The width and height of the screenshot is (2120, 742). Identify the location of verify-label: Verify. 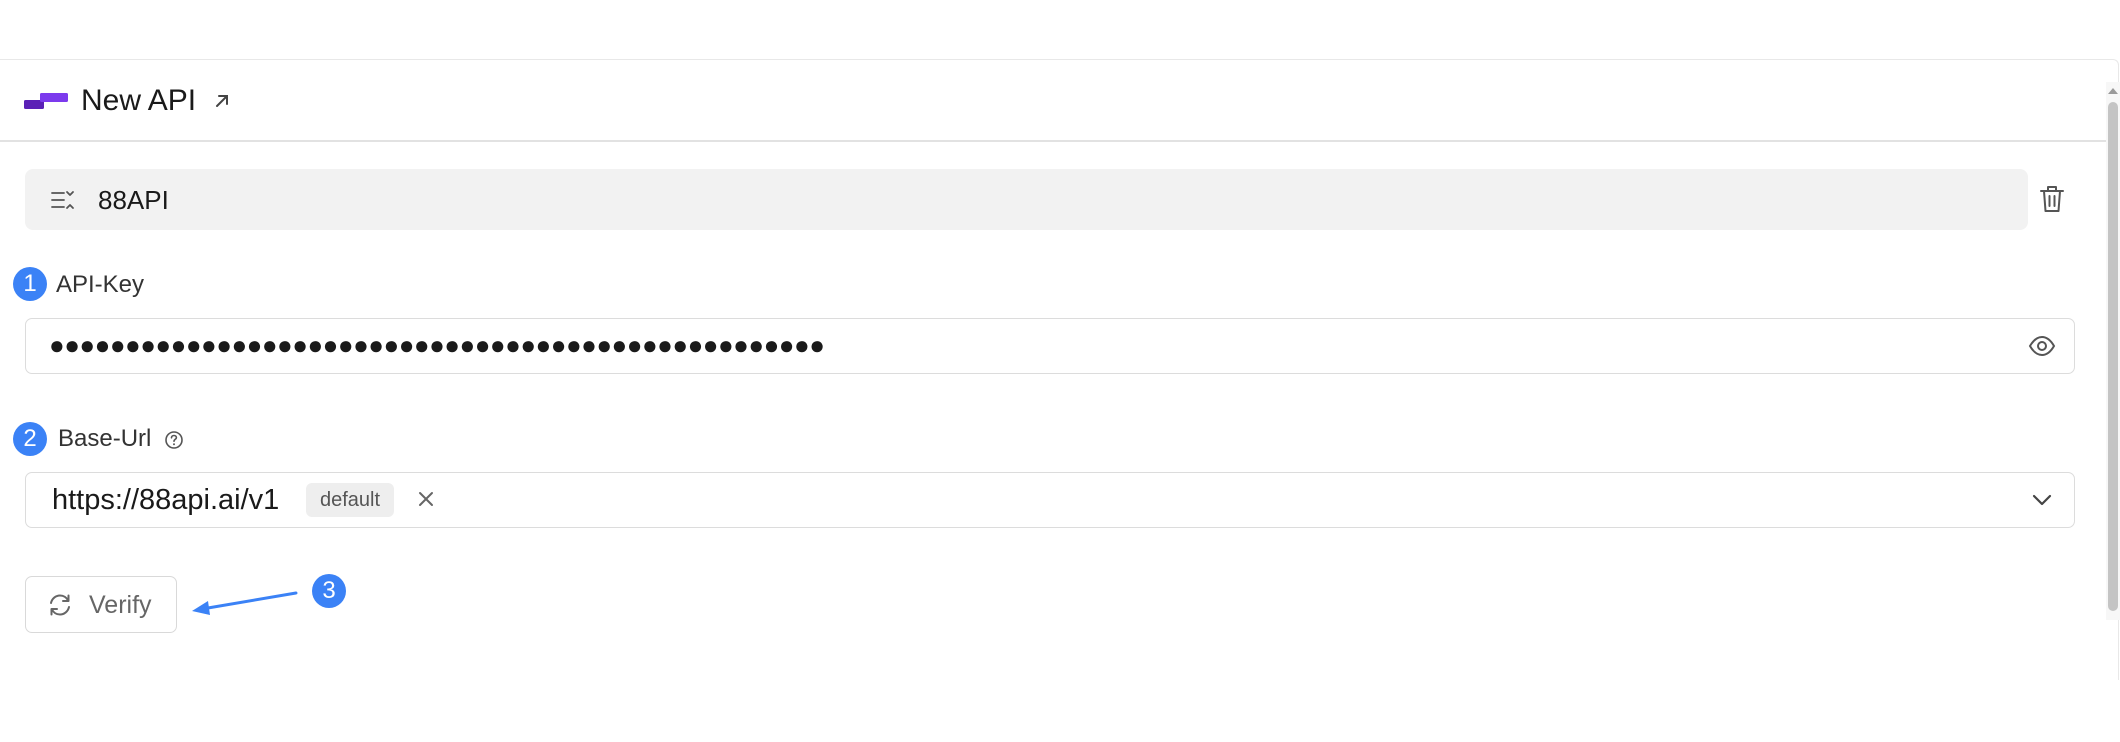
(120, 605).